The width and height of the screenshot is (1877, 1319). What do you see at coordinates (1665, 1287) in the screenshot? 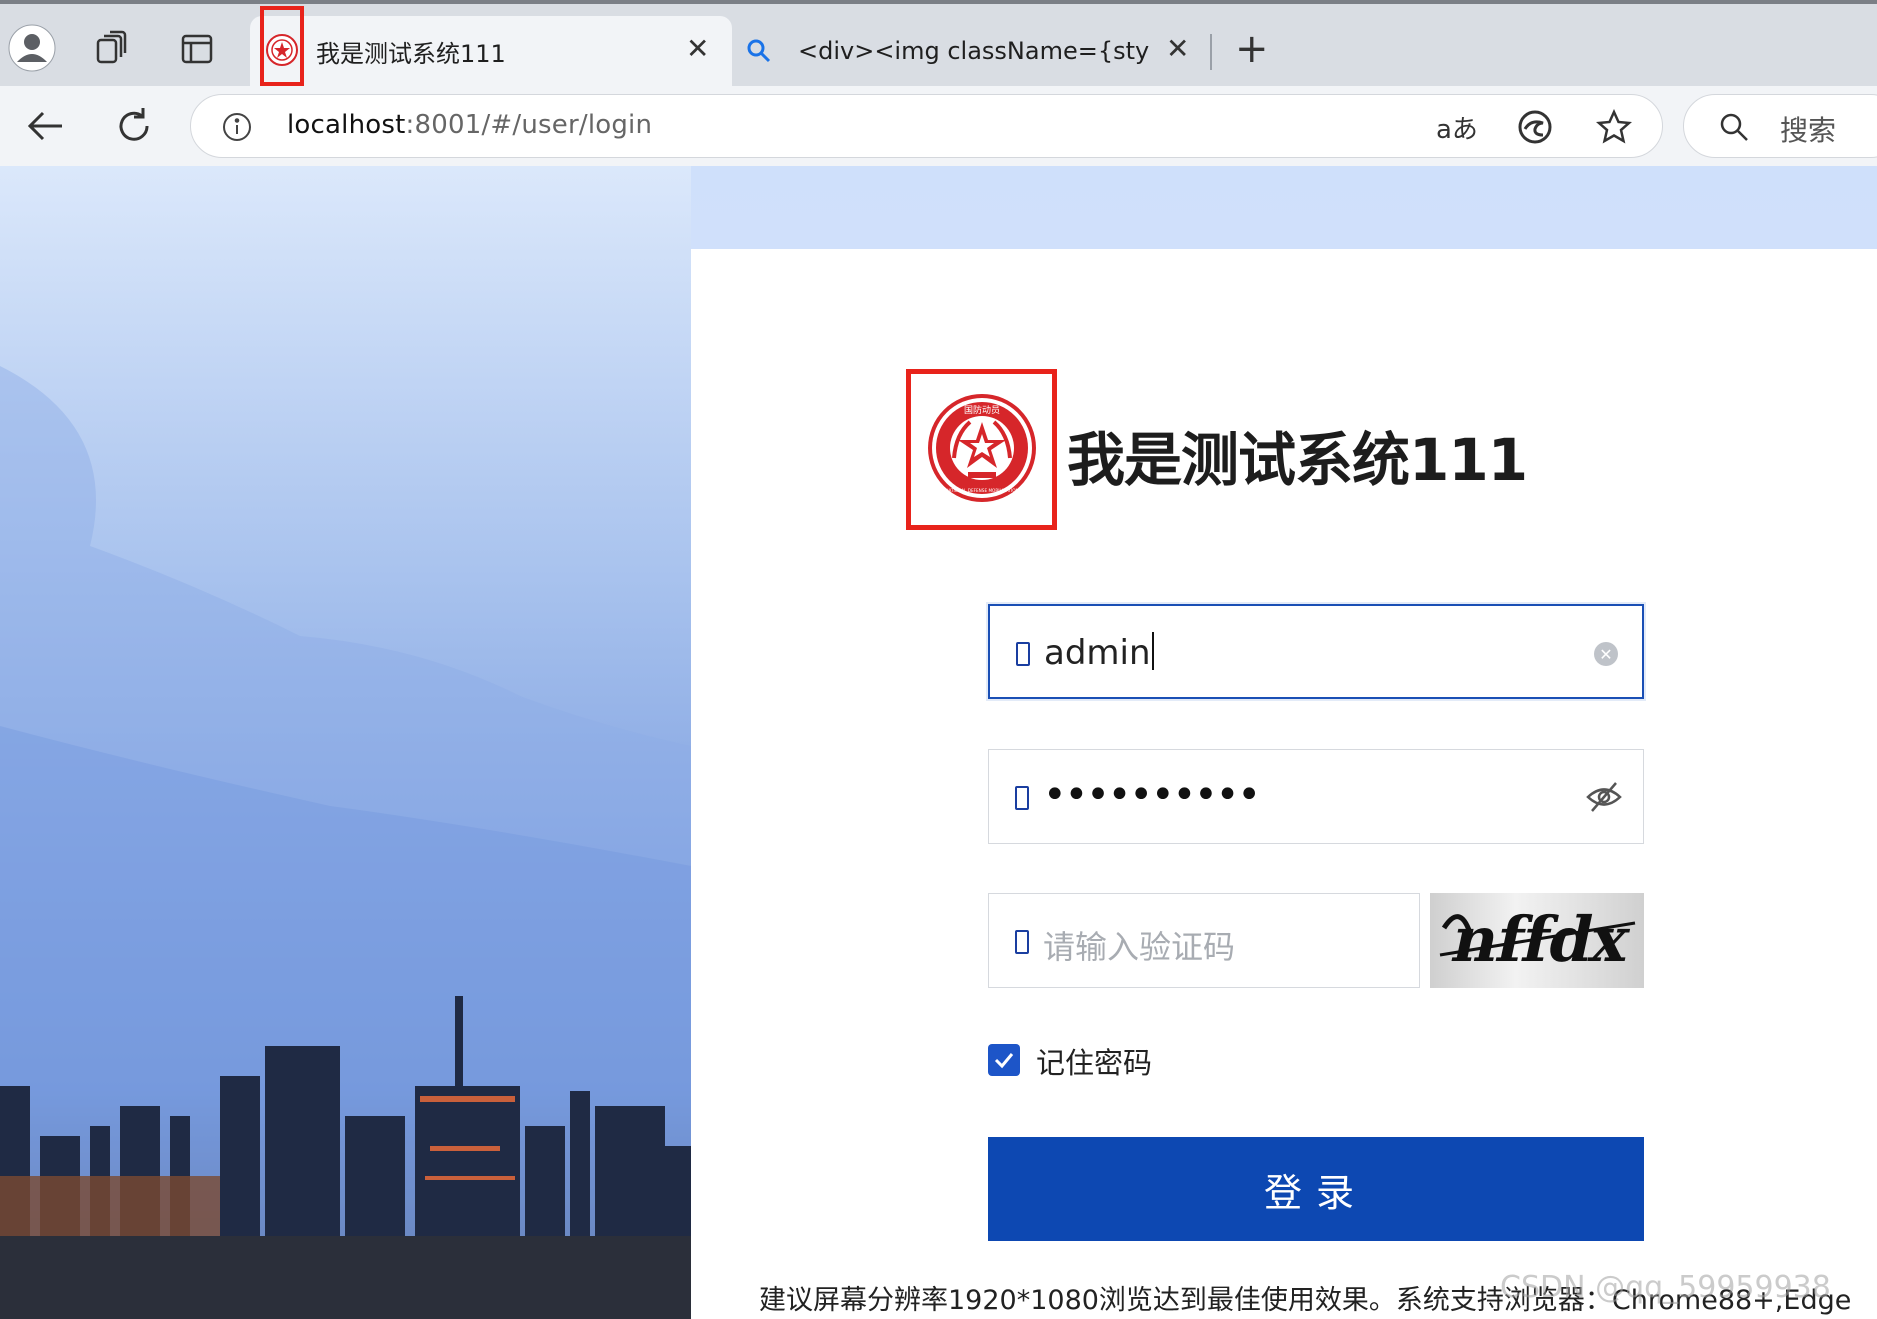
I see `csdn-watermark: CSDN @qq_59959938` at bounding box center [1665, 1287].